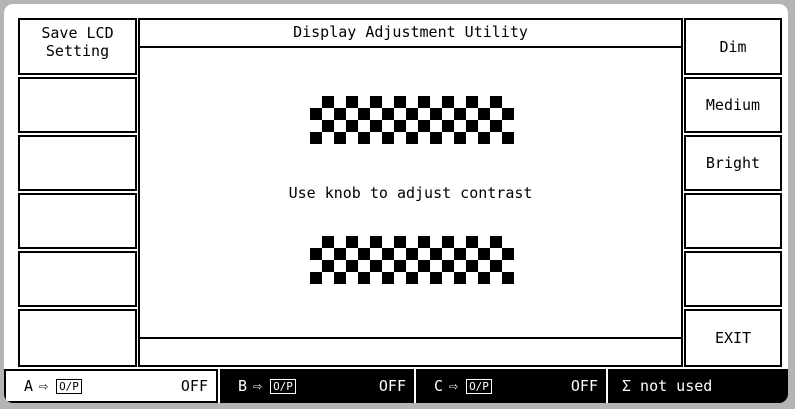 Image resolution: width=795 pixels, height=409 pixels. I want to click on channel-b-state: OFF, so click(392, 386).